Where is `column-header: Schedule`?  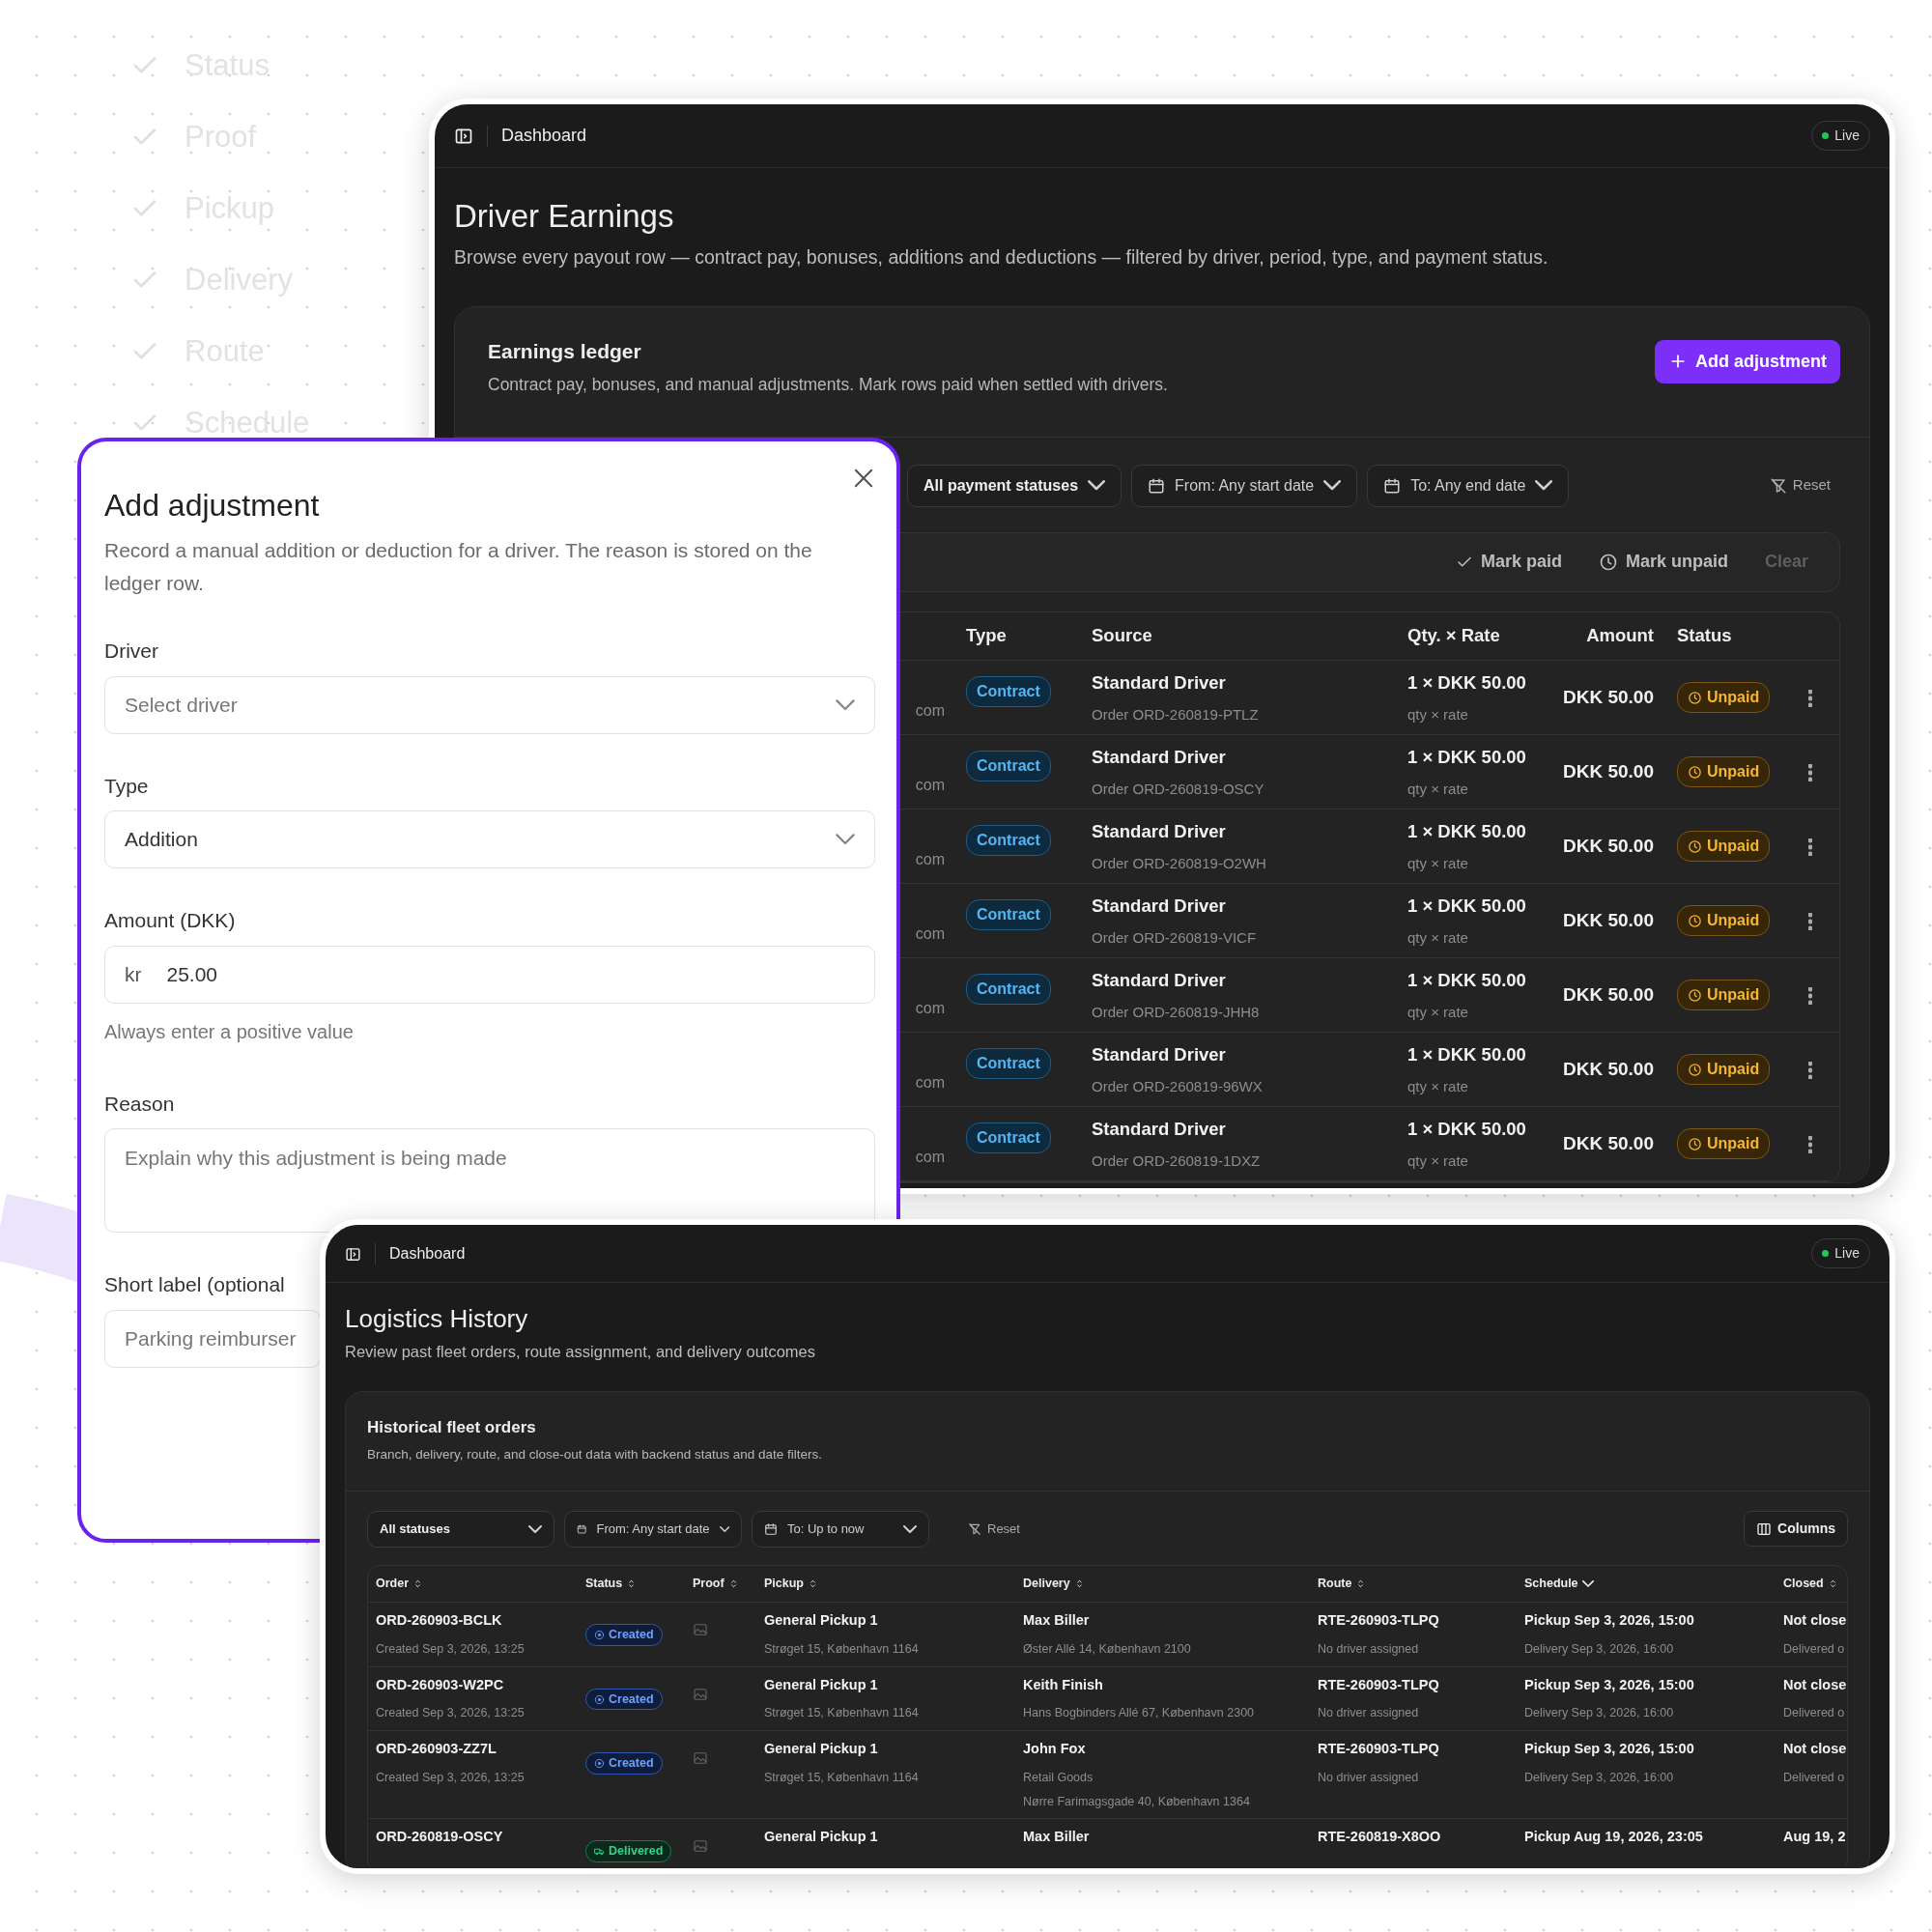 column-header: Schedule is located at coordinates (1646, 1584).